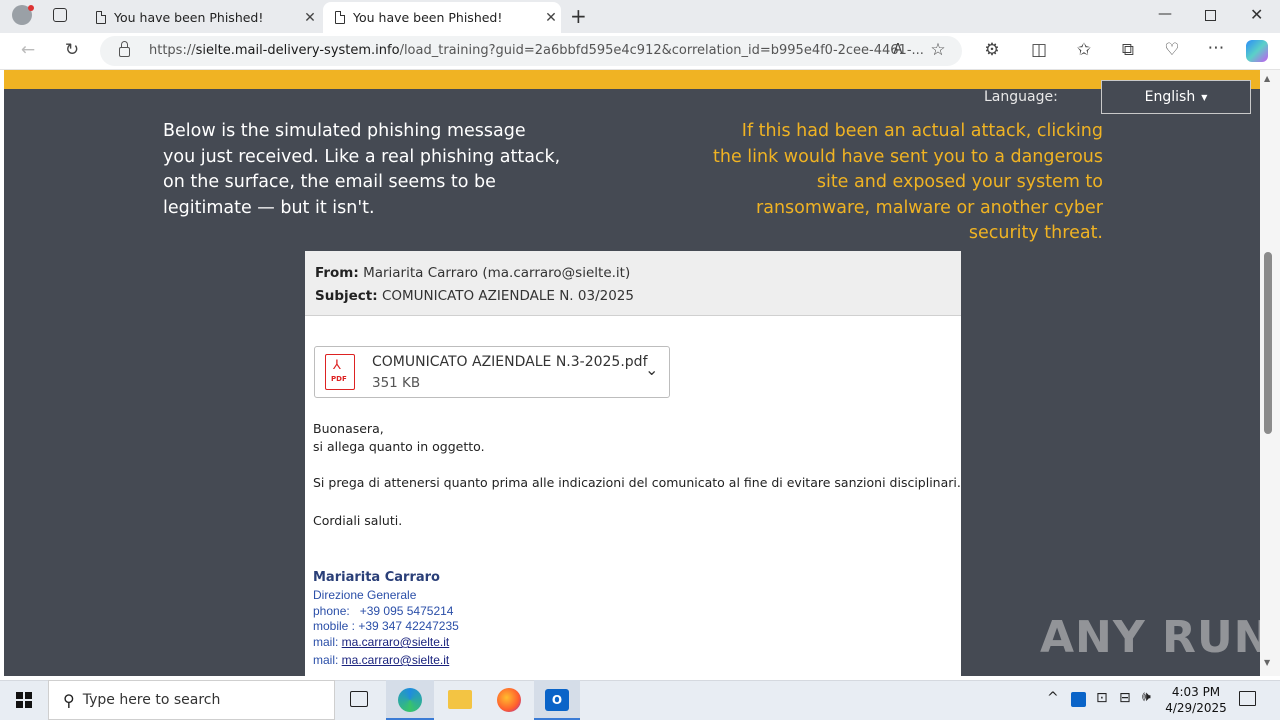  I want to click on restore-icon, so click(1210, 15).